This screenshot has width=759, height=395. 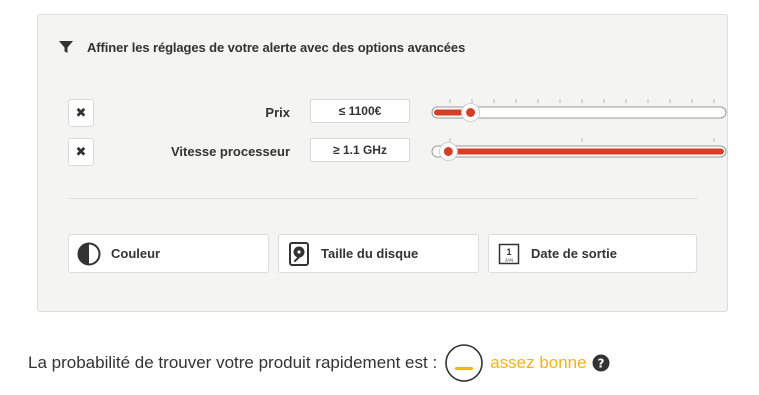 I want to click on add-disk-size-option-button: Taille du disque, so click(x=378, y=253).